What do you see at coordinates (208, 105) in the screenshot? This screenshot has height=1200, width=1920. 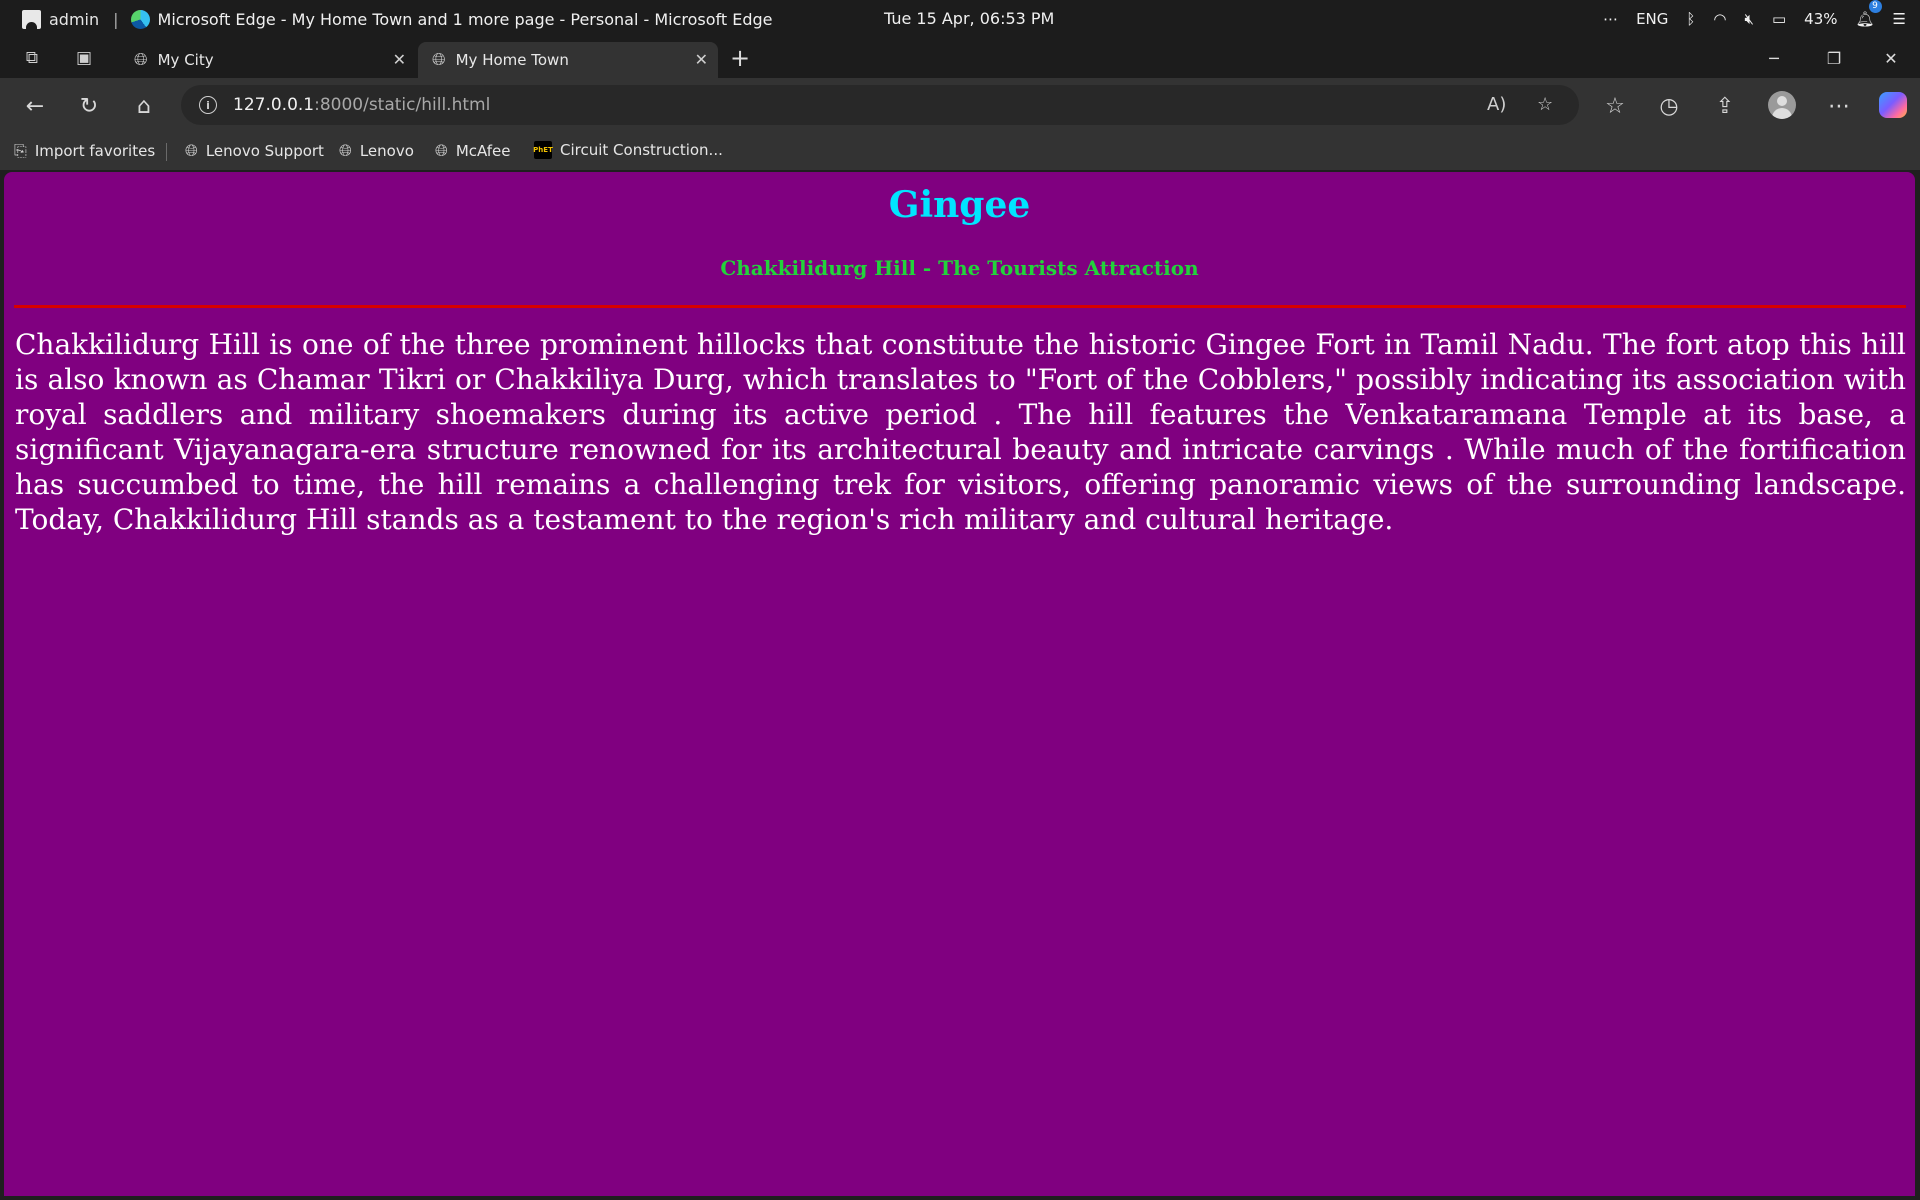 I see `site-info-icon: i` at bounding box center [208, 105].